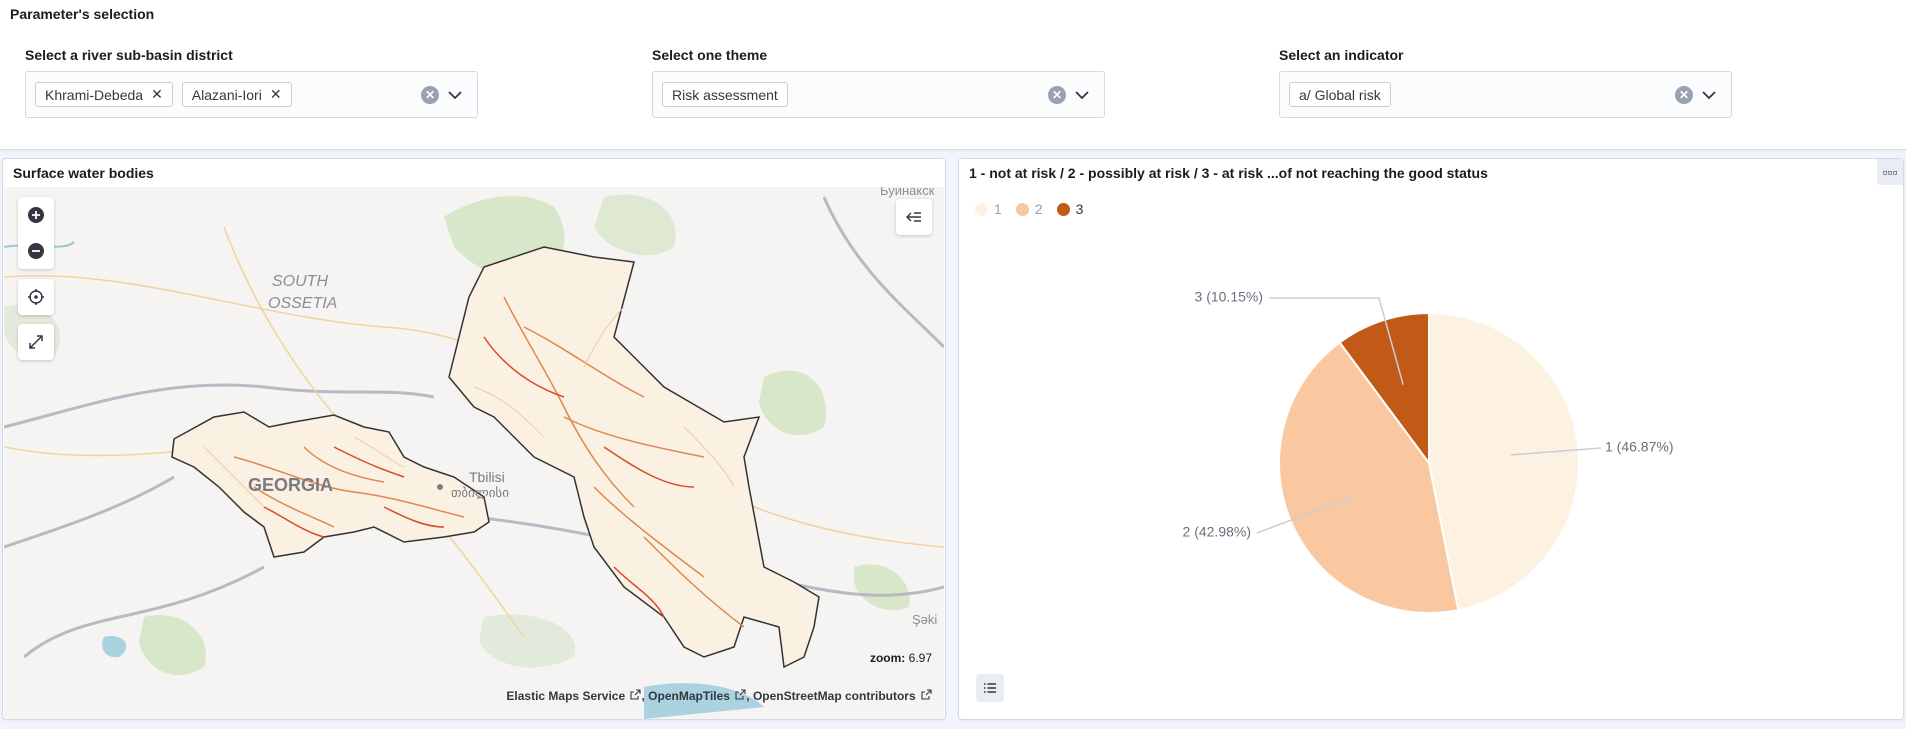 The image size is (1906, 729). Describe the element at coordinates (480, 492) in the screenshot. I see `map-label-tbilisi-ka: თბილისი` at that location.